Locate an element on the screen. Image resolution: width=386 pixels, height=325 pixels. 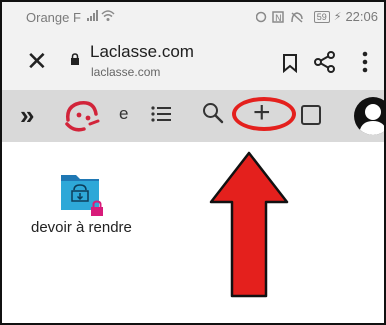
red-arrow-annotation is located at coordinates (249, 224).